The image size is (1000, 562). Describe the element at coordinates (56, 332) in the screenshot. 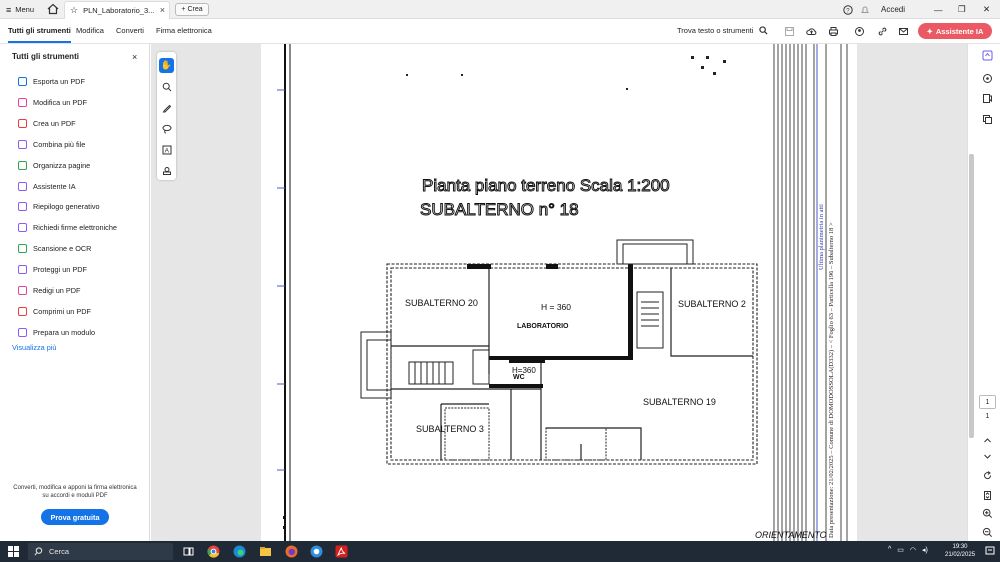

I see `sidebar-item-prepare-form: Prepara un modulo` at that location.